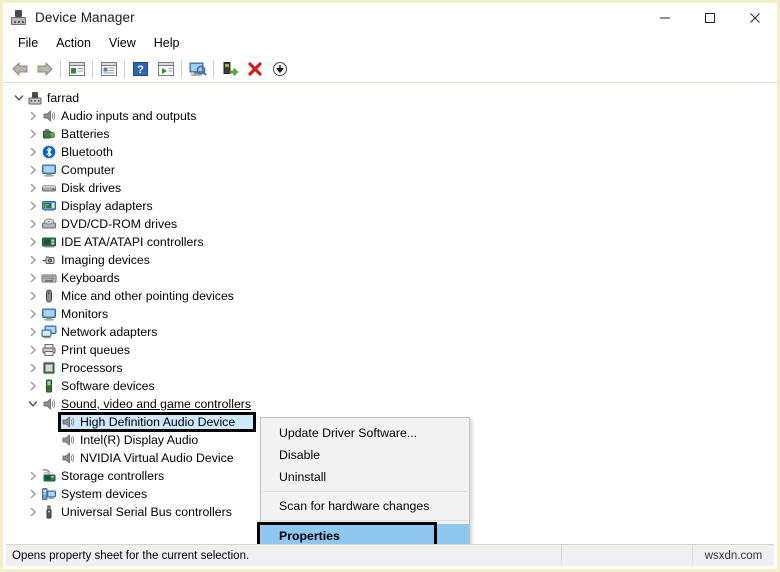  I want to click on tree-item-label: Keyboards, so click(90, 278).